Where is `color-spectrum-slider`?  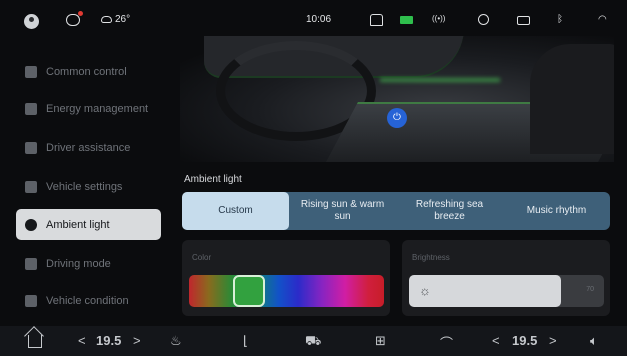 color-spectrum-slider is located at coordinates (286, 291).